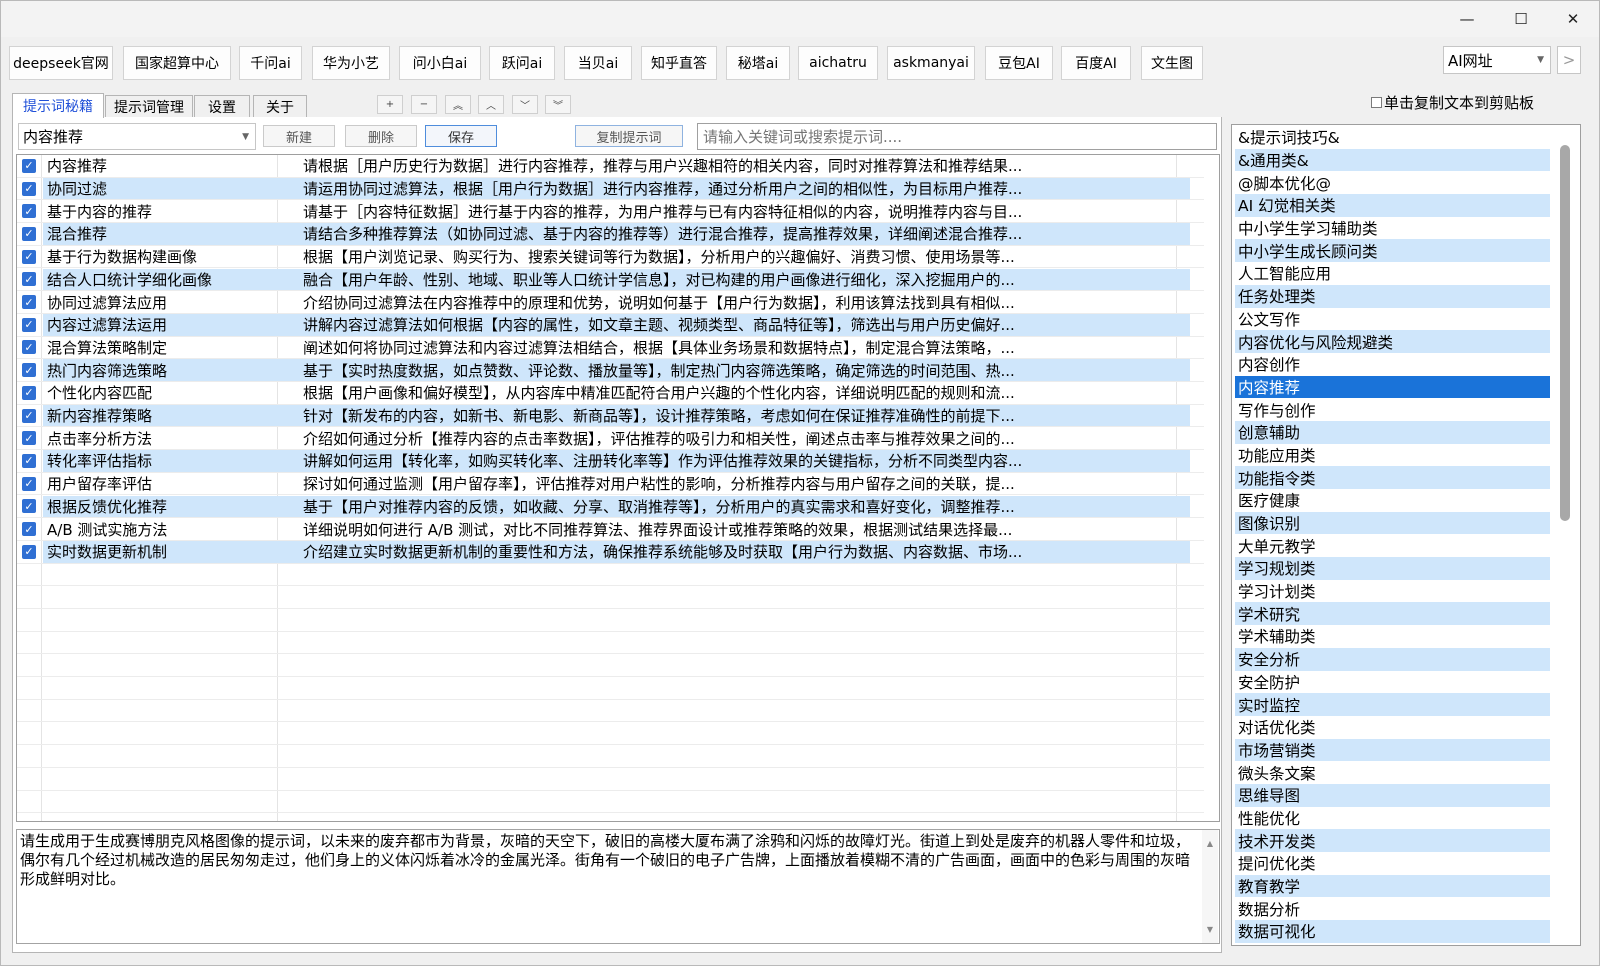 This screenshot has width=1600, height=966. I want to click on maximize-icon: ☐, so click(1521, 19).